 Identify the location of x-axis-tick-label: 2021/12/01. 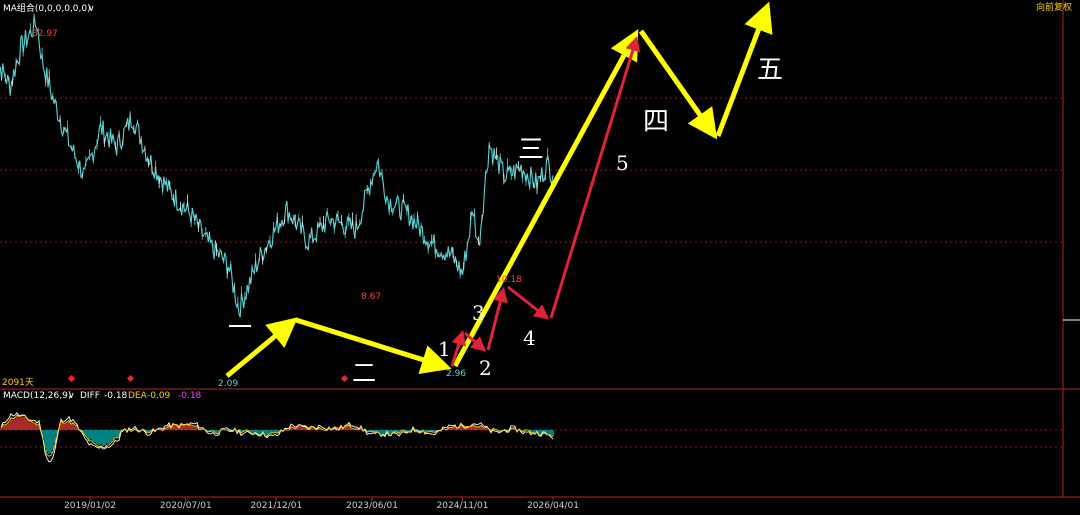
(276, 506).